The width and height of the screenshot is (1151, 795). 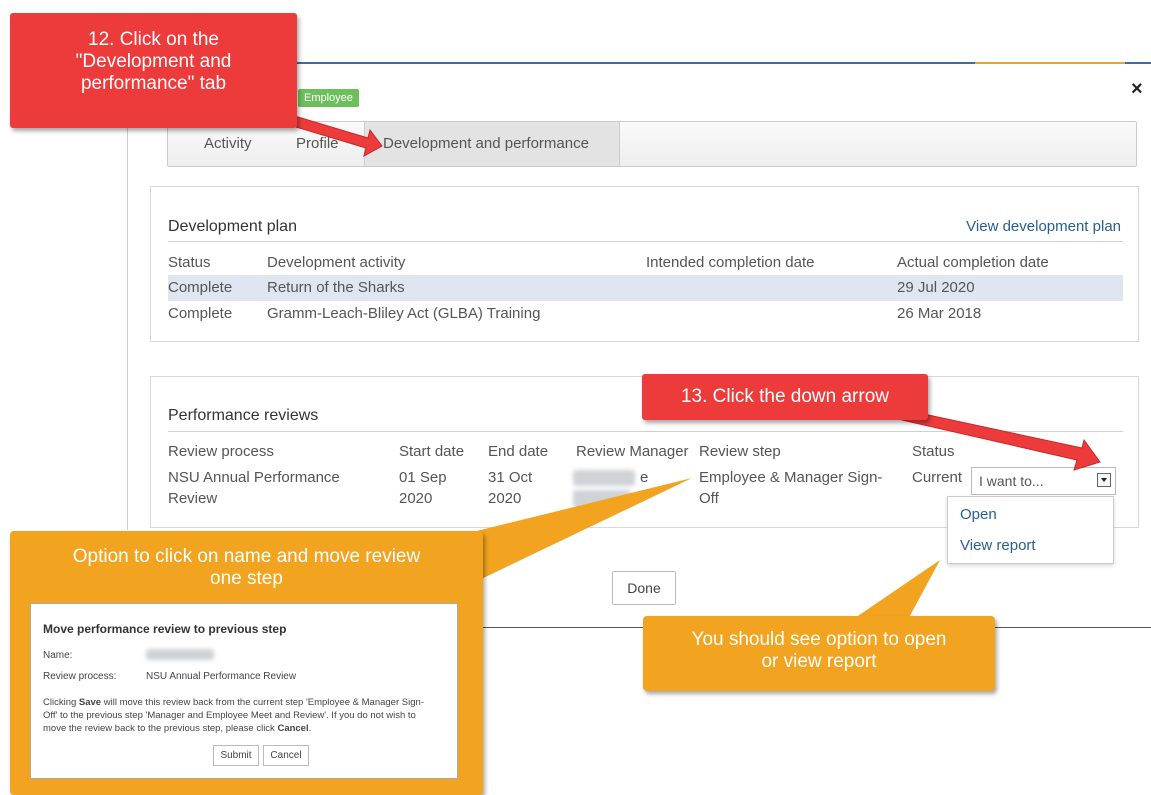 What do you see at coordinates (492, 144) in the screenshot?
I see `tab-development-and-performance: Development and performance` at bounding box center [492, 144].